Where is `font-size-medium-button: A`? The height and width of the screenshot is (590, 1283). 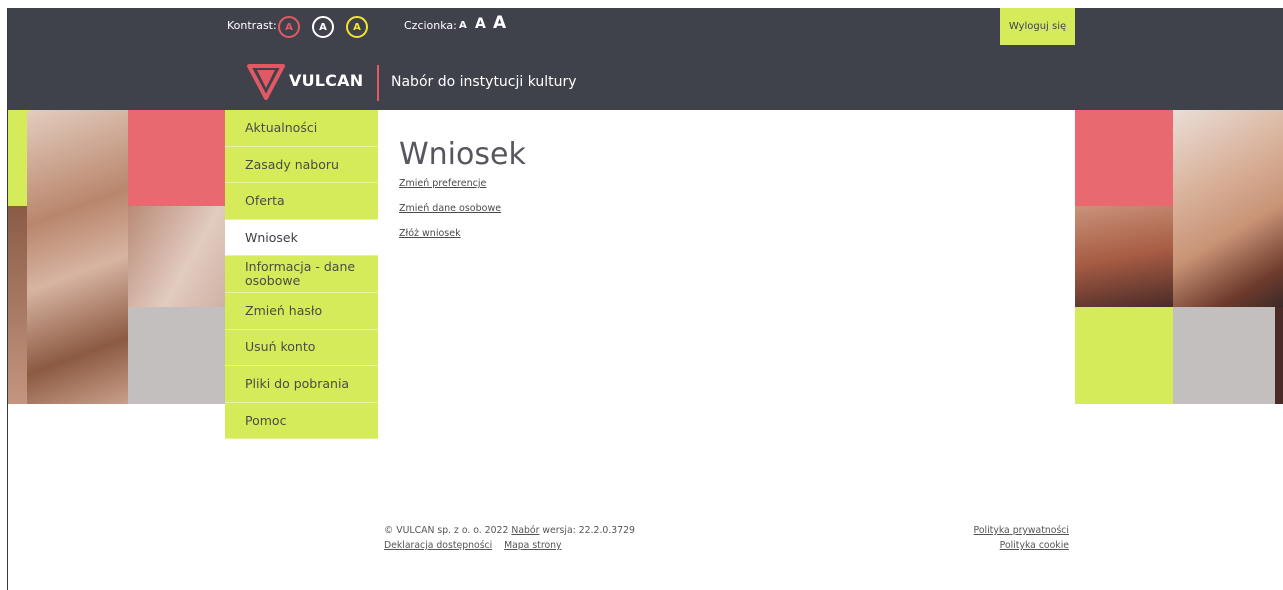
font-size-medium-button: A is located at coordinates (480, 24).